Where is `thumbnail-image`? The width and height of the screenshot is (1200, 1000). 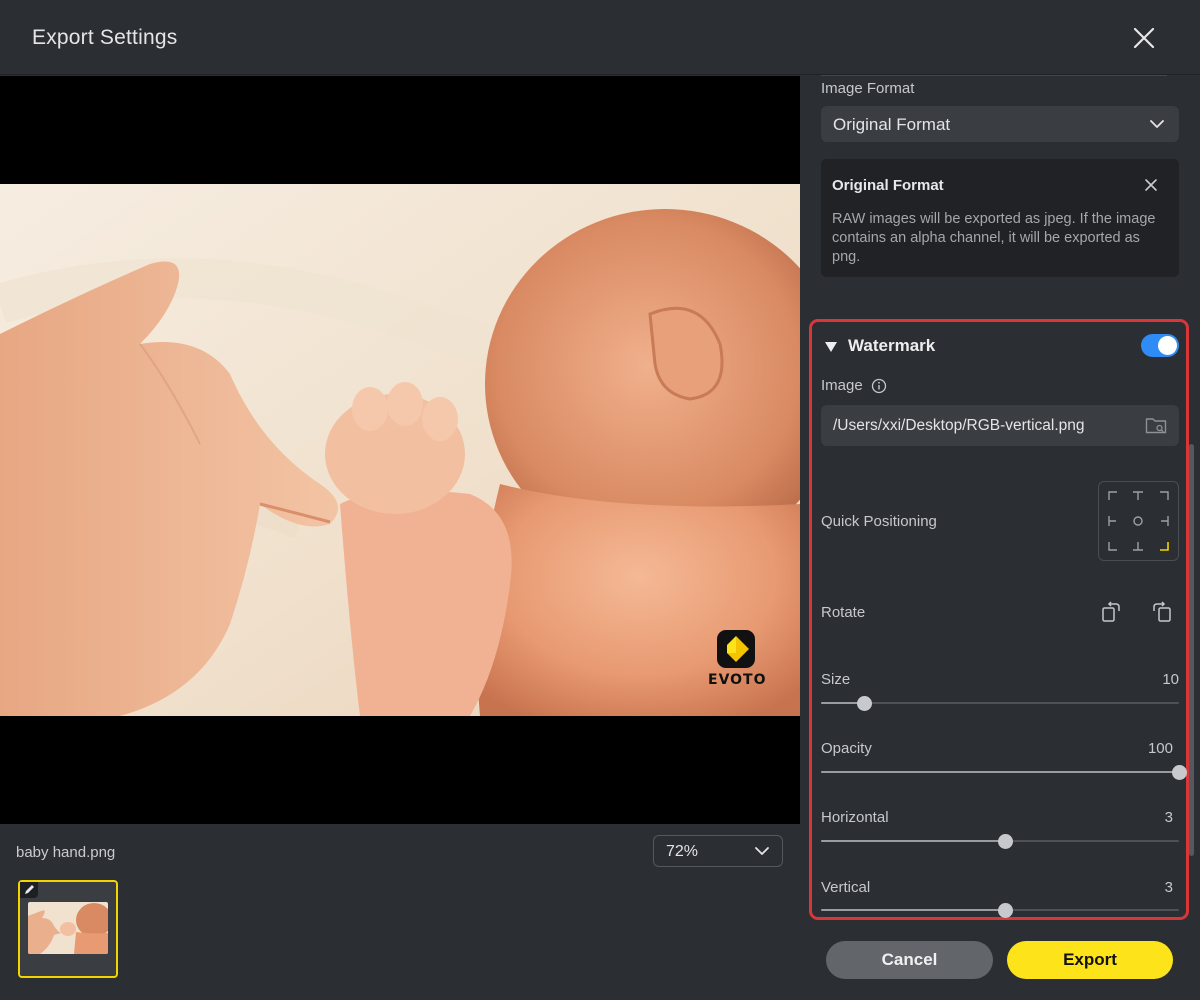
thumbnail-image is located at coordinates (68, 928).